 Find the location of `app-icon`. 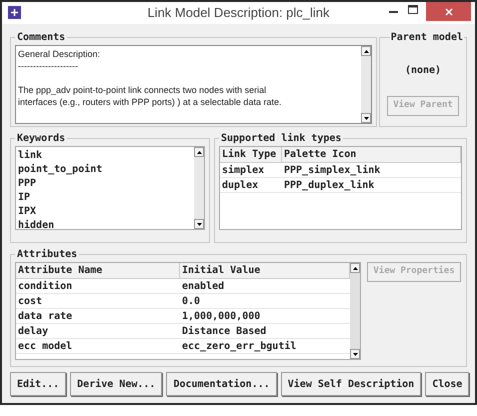

app-icon is located at coordinates (14, 12).